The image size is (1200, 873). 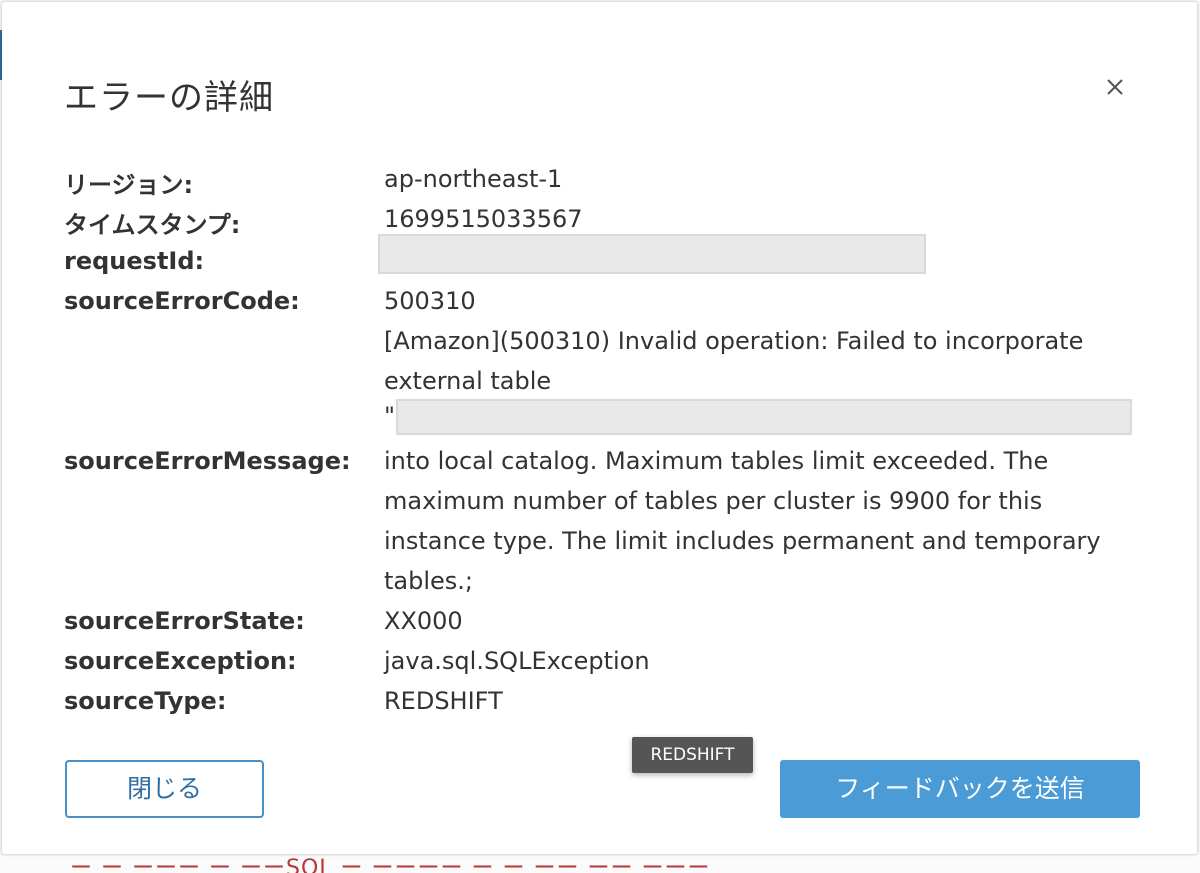 I want to click on background-content-strip: ー ー ーーー ー ーーSQL ー ーーーー ー ー ーー ーー ーーー, so click(x=600, y=864).